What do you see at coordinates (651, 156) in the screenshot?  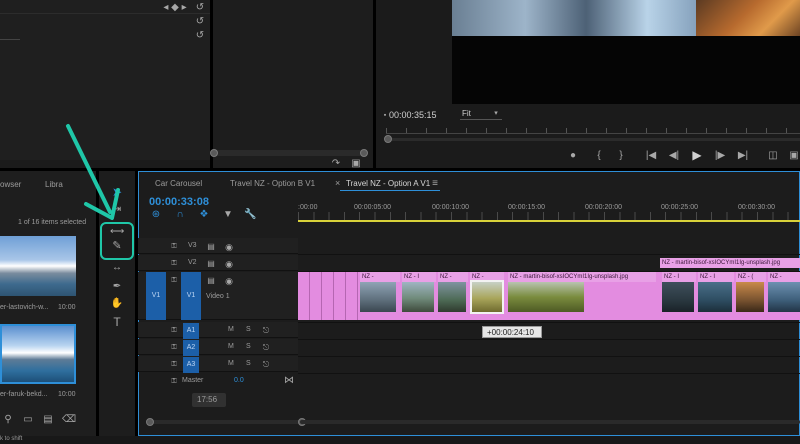 I see `go-to-in-icon: |◀` at bounding box center [651, 156].